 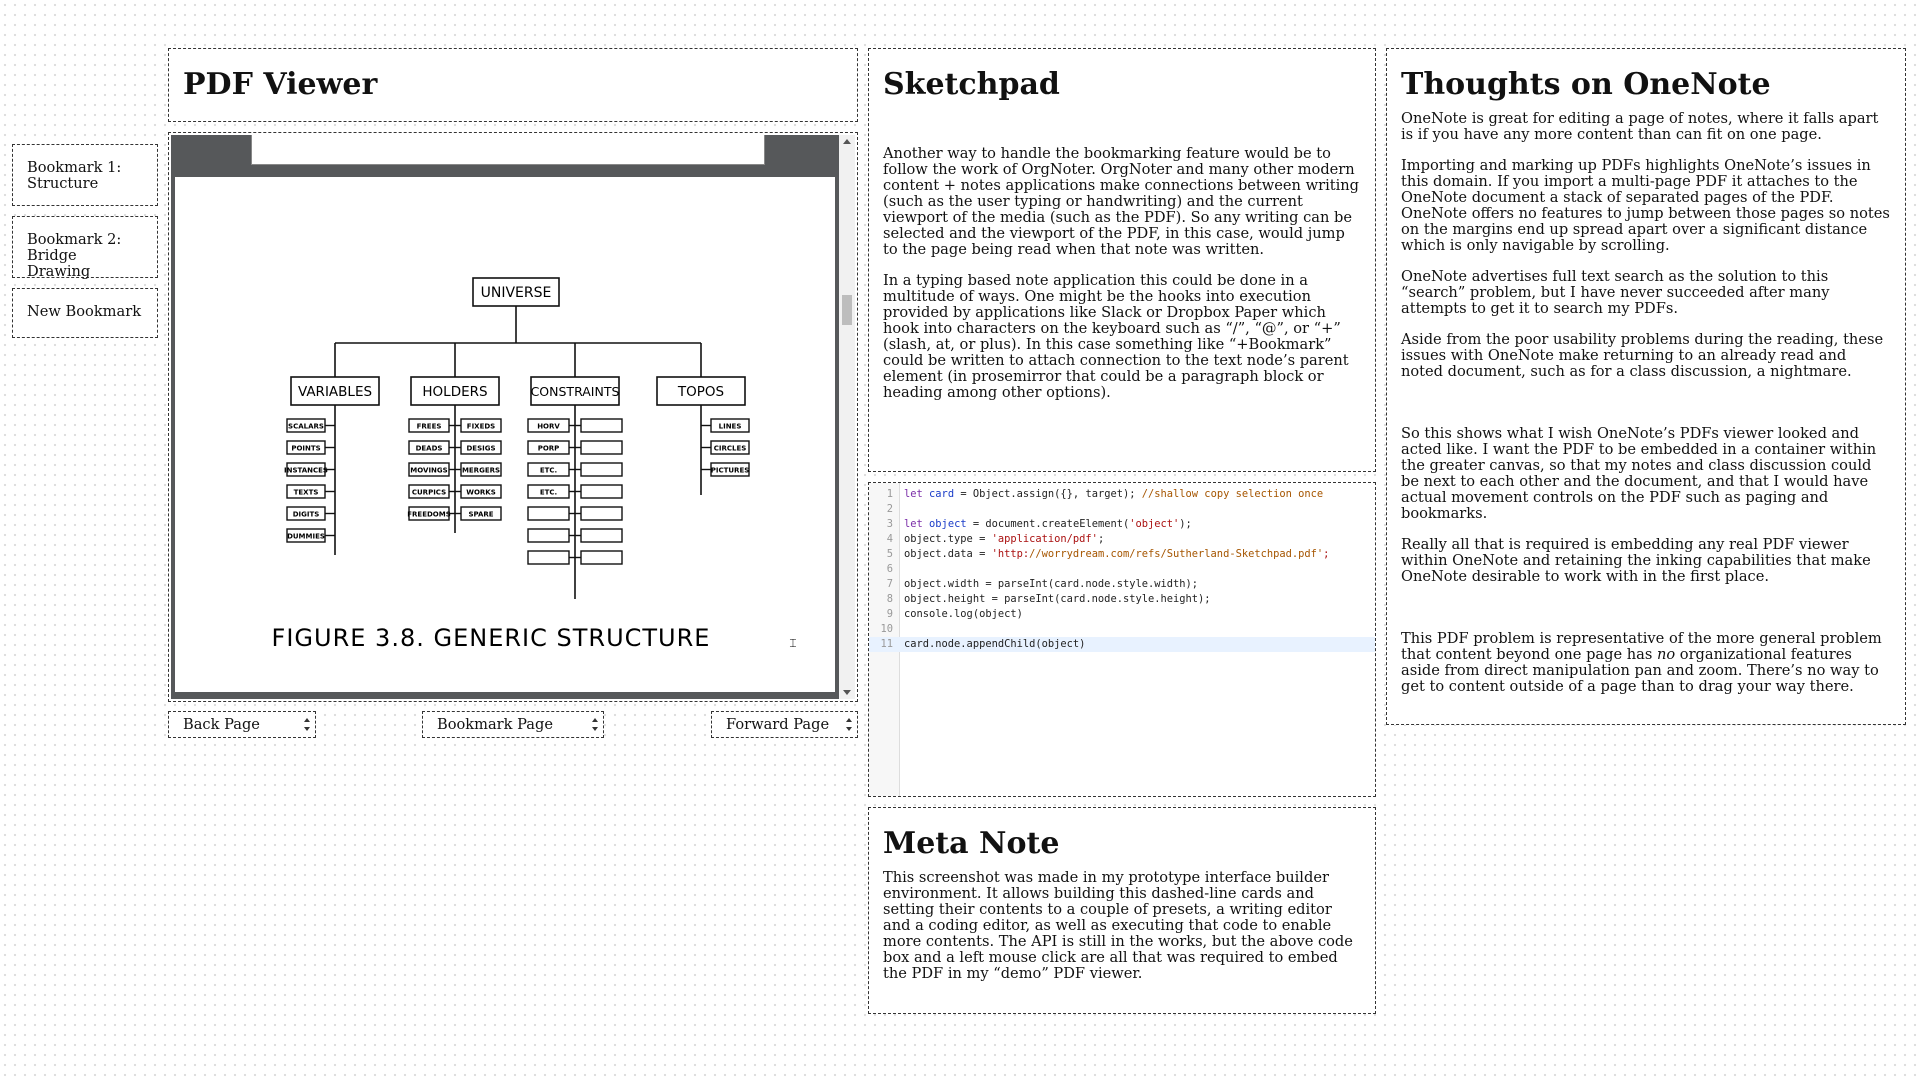 What do you see at coordinates (481, 427) in the screenshot?
I see `diagram-leaf-label: FIXEDS` at bounding box center [481, 427].